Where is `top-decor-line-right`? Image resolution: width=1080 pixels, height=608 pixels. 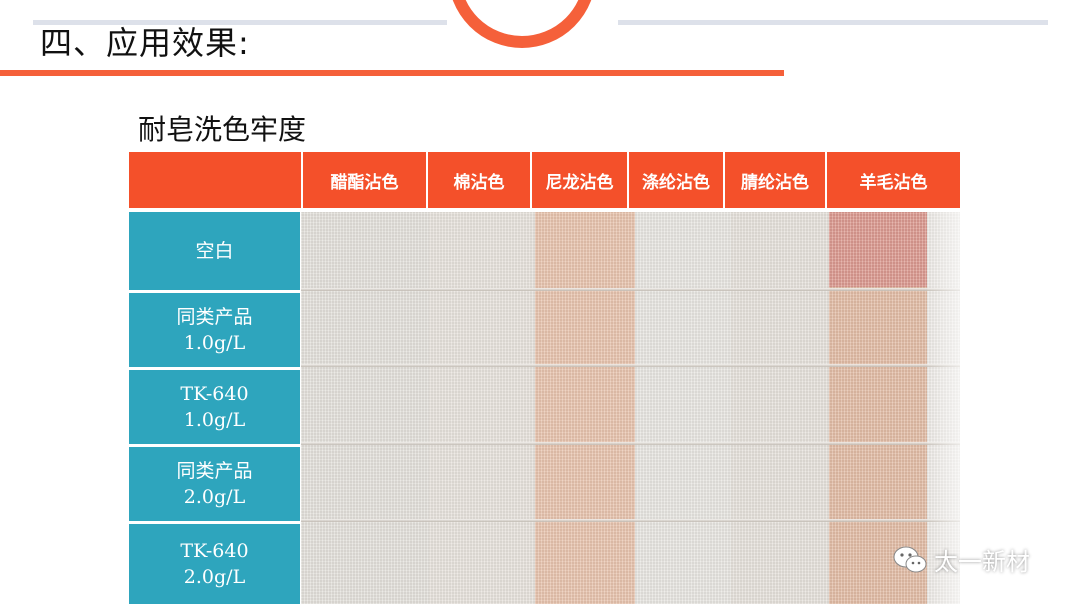 top-decor-line-right is located at coordinates (833, 22).